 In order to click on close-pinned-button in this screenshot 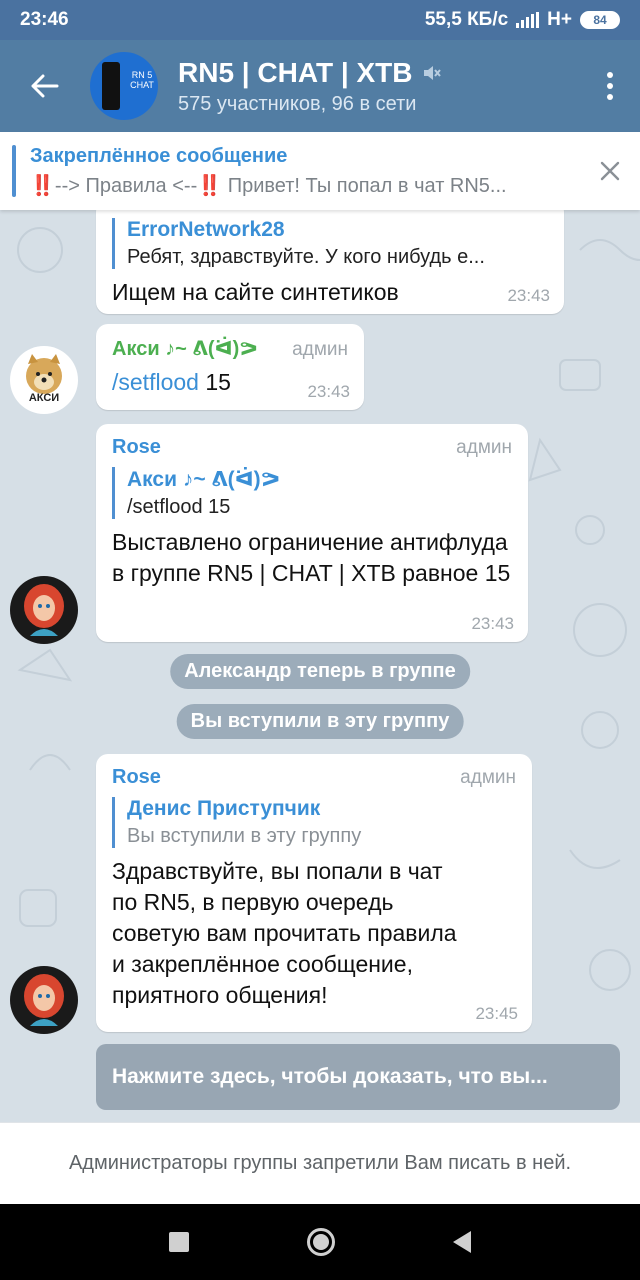, I will do `click(610, 171)`.